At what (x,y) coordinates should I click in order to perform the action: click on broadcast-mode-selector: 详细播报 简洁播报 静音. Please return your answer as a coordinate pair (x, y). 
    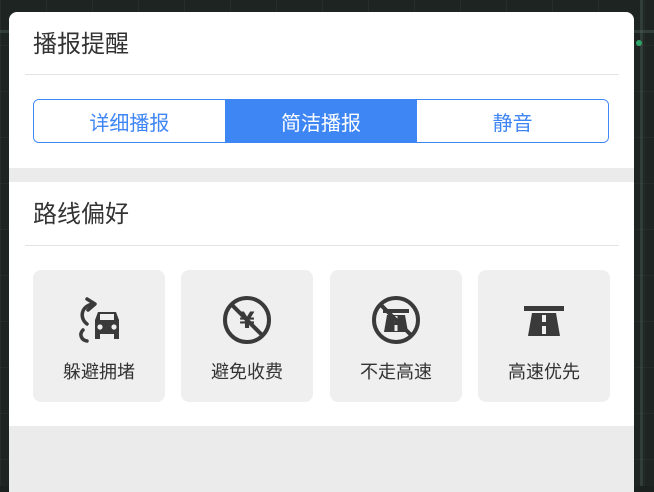
    Looking at the image, I should click on (321, 121).